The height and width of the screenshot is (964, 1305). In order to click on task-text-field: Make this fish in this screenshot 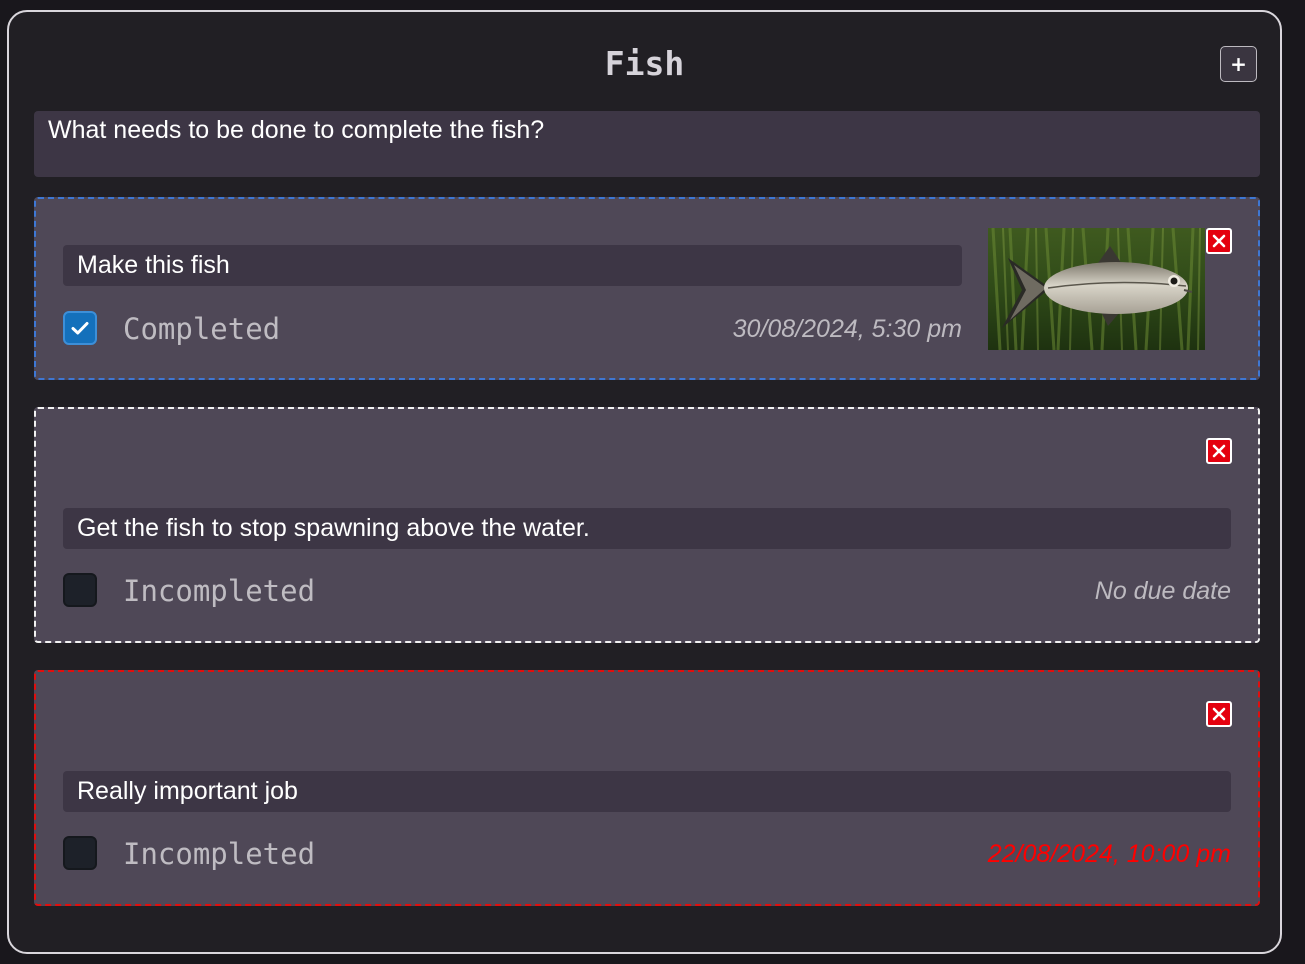, I will do `click(512, 265)`.